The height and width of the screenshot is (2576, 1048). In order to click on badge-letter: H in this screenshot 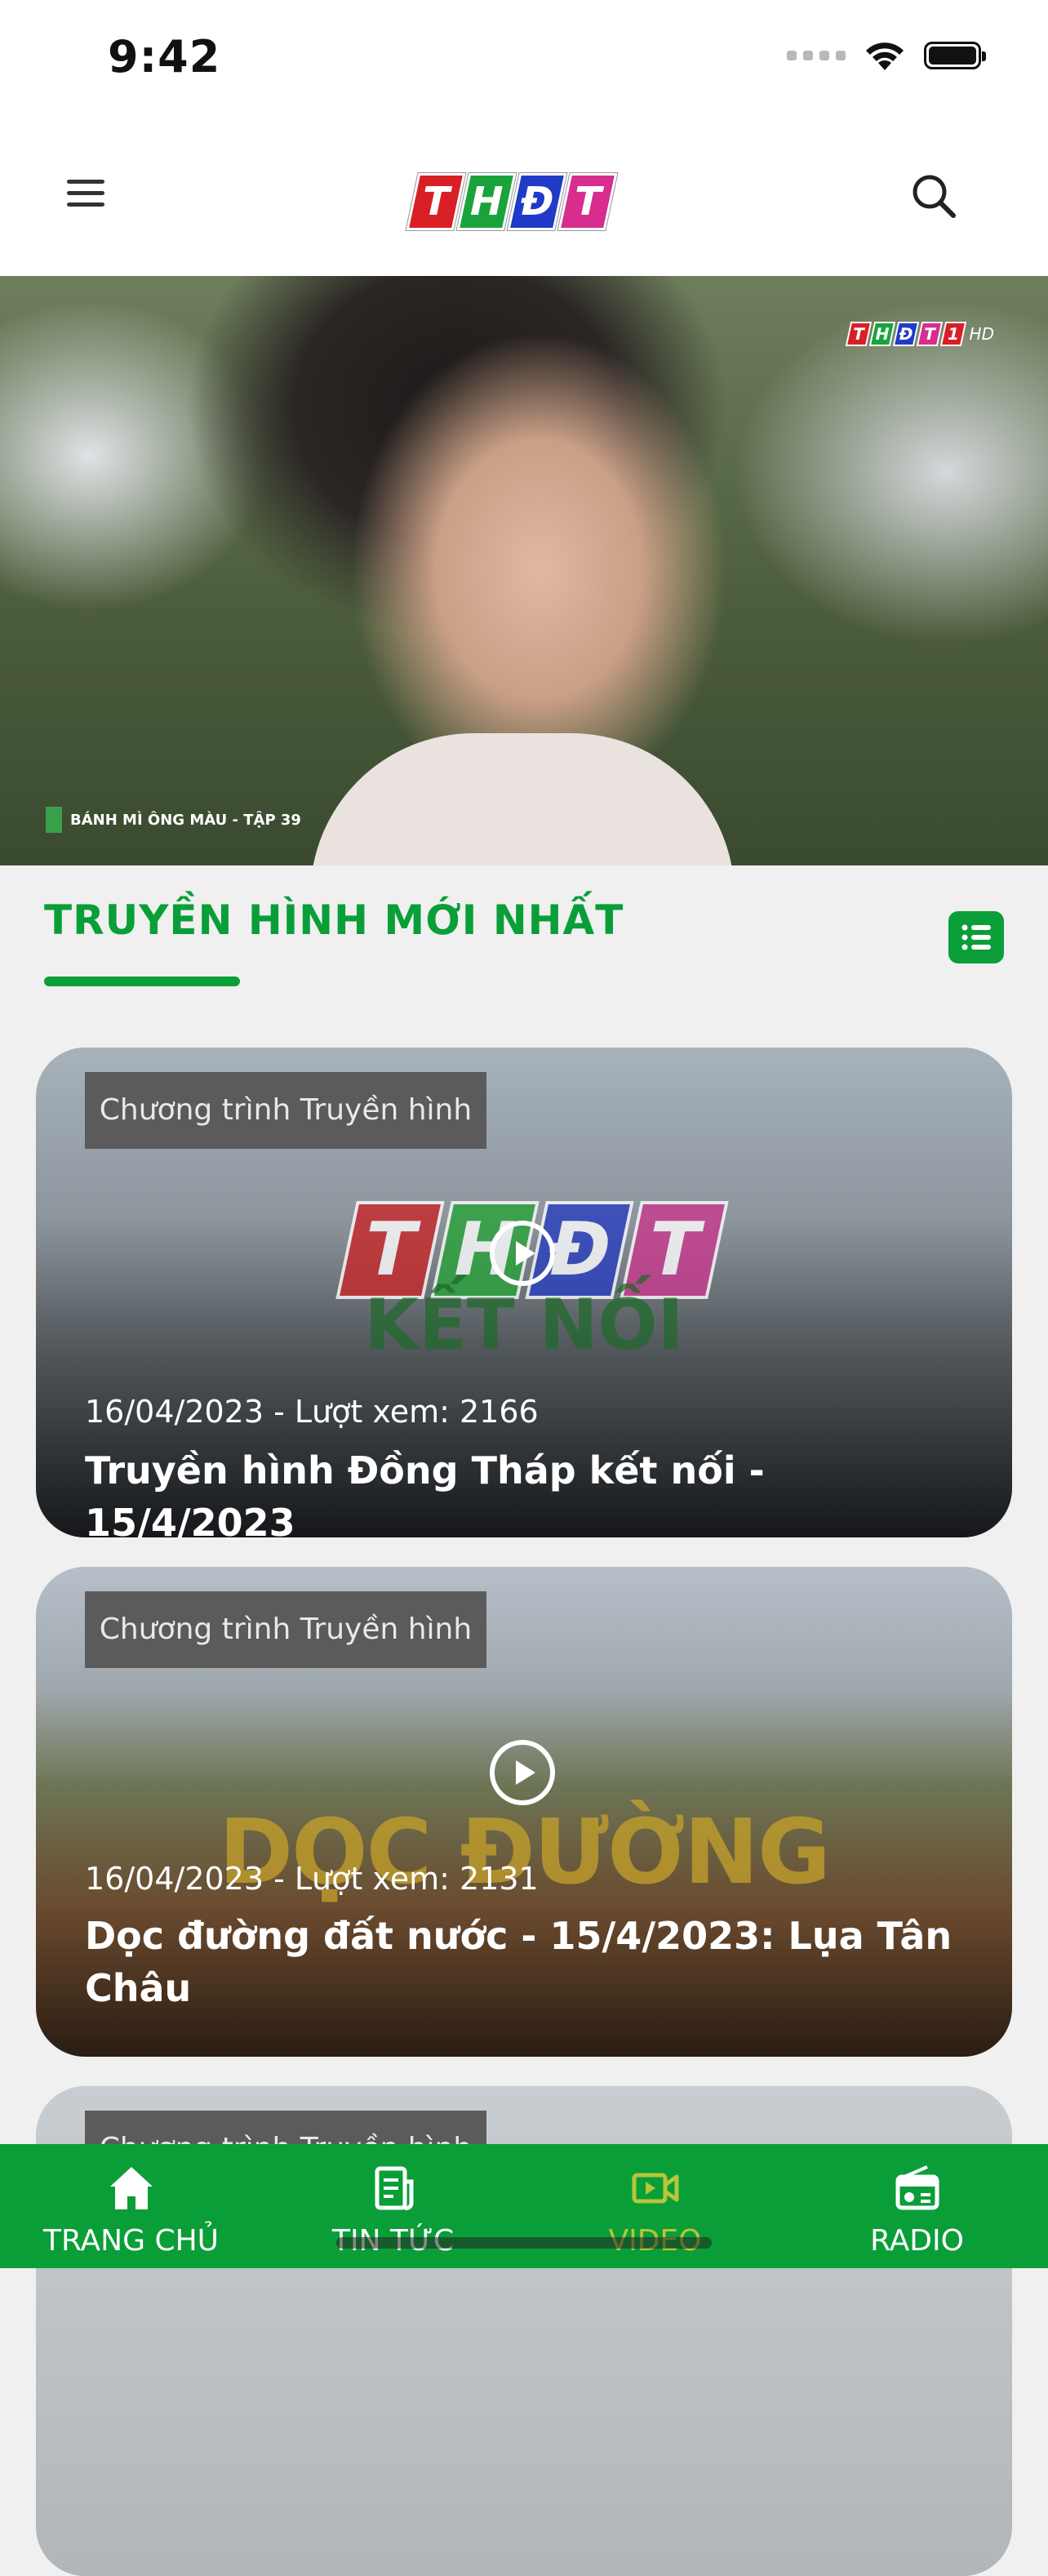, I will do `click(881, 334)`.